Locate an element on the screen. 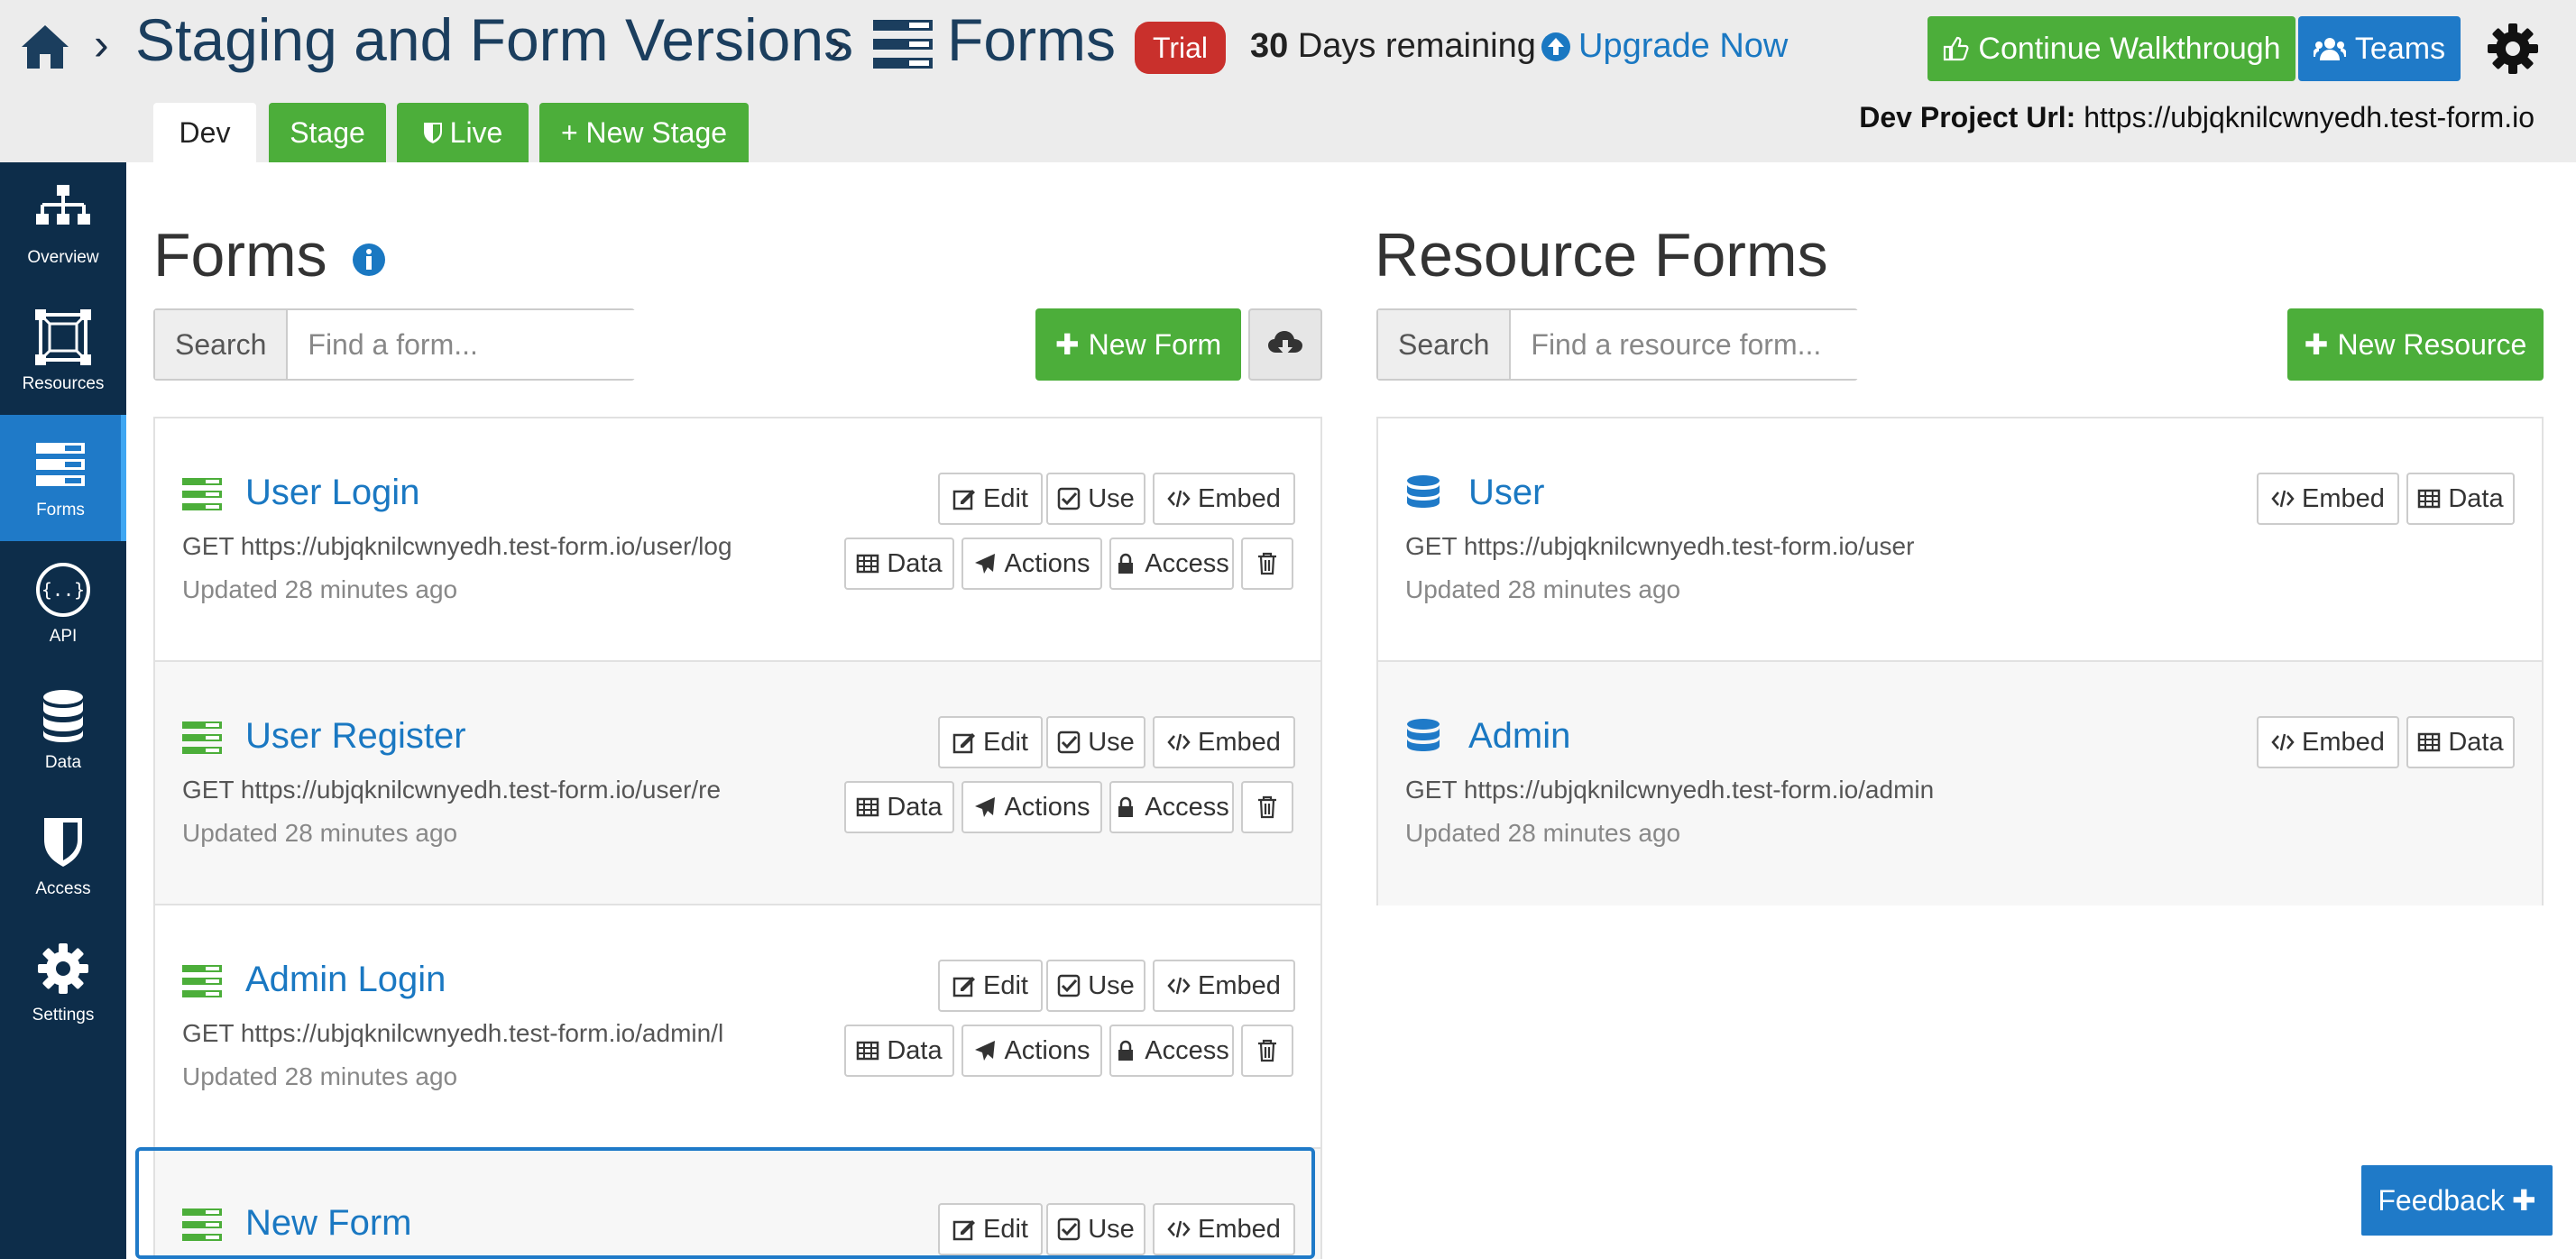  resource-search-input is located at coordinates (1685, 344).